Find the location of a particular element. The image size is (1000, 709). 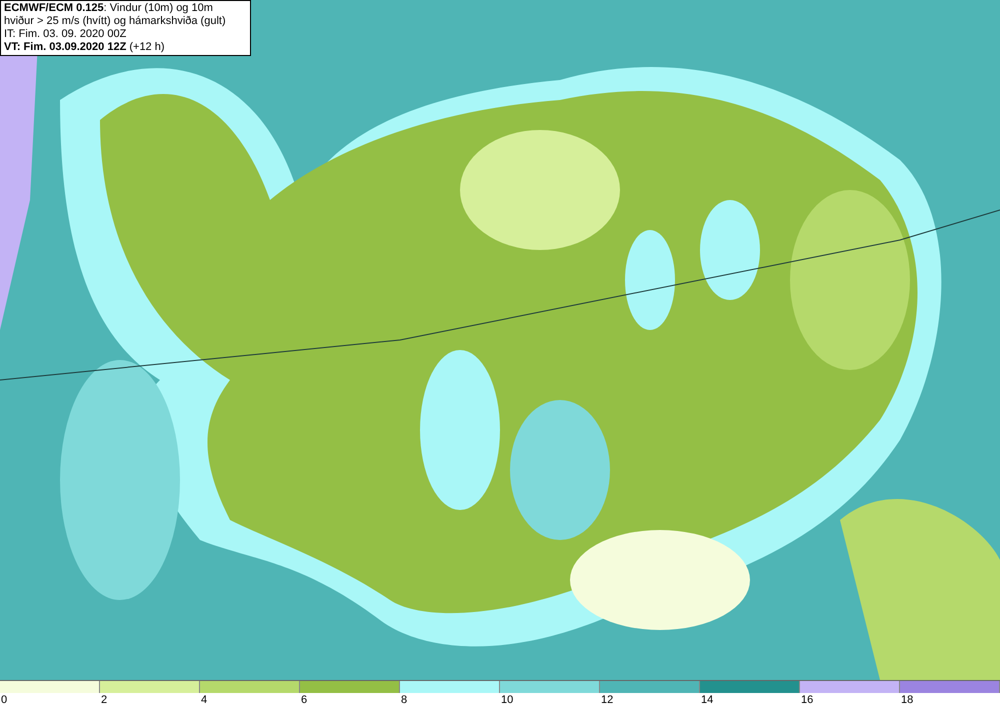

scale-label: 18 is located at coordinates (907, 700).